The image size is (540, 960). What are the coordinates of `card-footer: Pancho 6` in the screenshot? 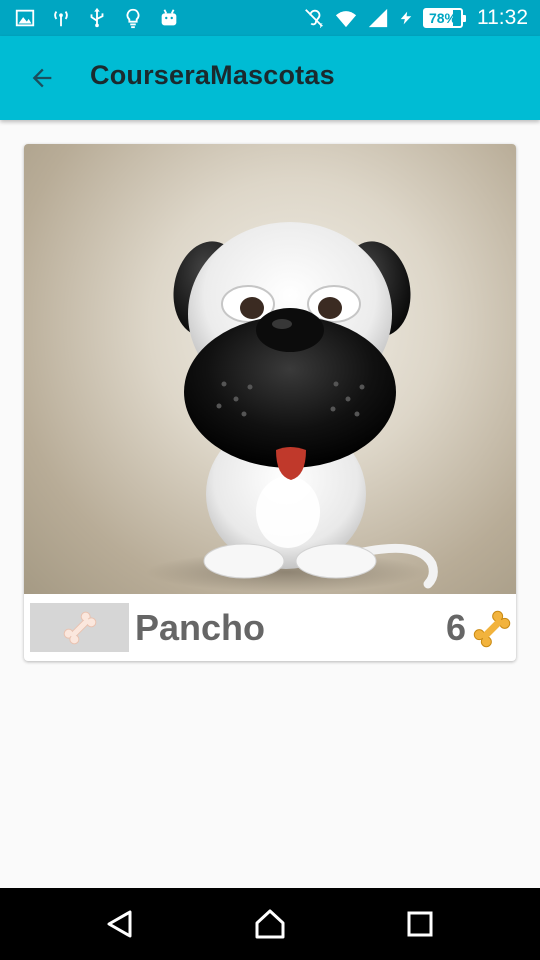 It's located at (270, 627).